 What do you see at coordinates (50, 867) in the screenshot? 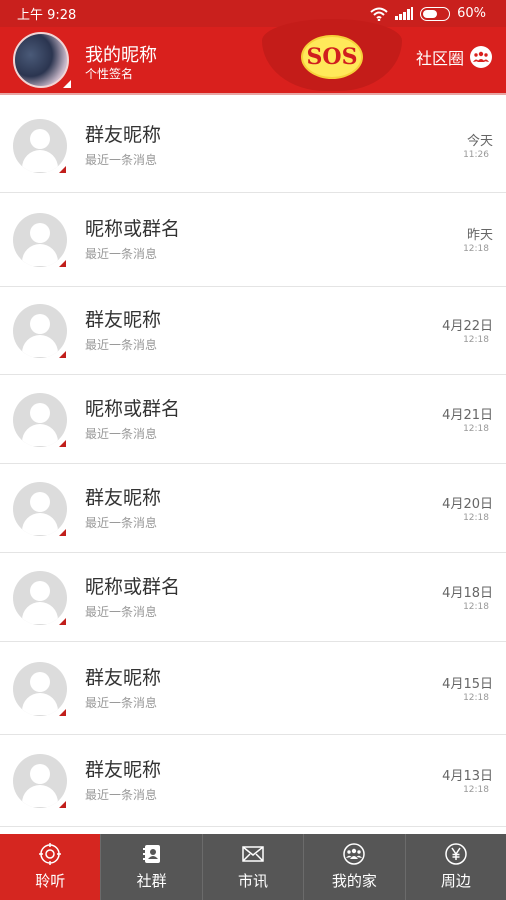
I see `nav-tab-0: 聆听` at bounding box center [50, 867].